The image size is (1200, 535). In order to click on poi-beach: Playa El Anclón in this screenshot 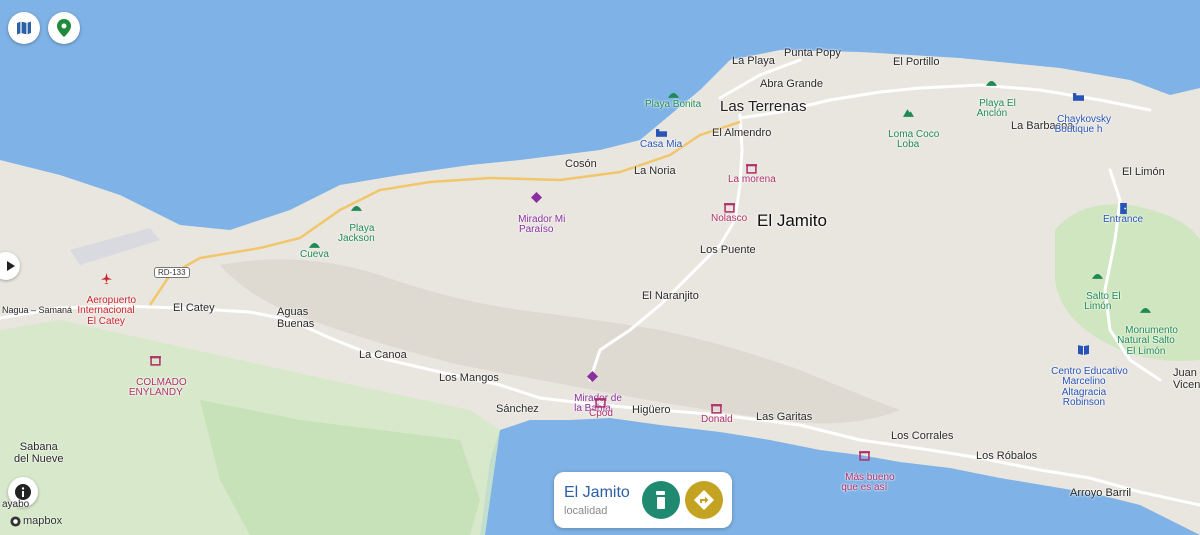, I will do `click(992, 92)`.